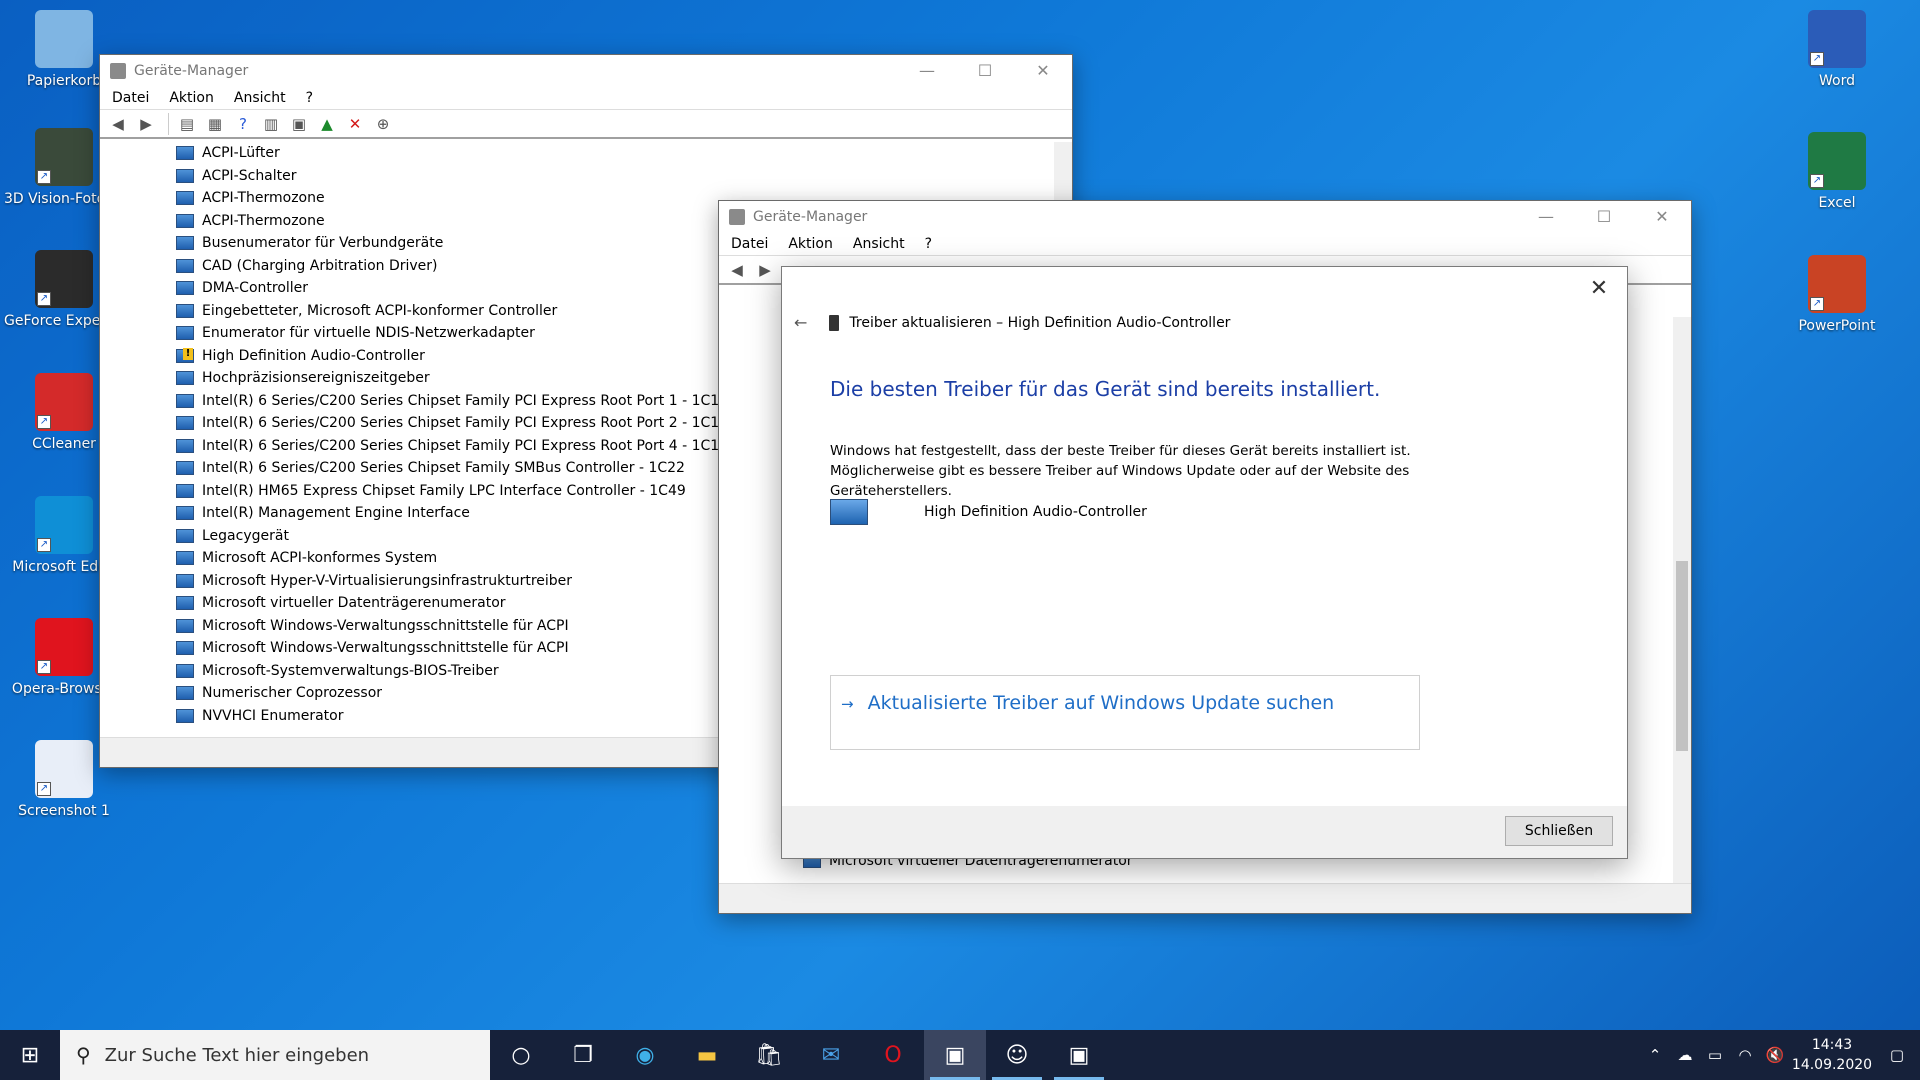 Image resolution: width=1920 pixels, height=1080 pixels. What do you see at coordinates (645, 1055) in the screenshot?
I see `edge-taskbar-icon: ◉` at bounding box center [645, 1055].